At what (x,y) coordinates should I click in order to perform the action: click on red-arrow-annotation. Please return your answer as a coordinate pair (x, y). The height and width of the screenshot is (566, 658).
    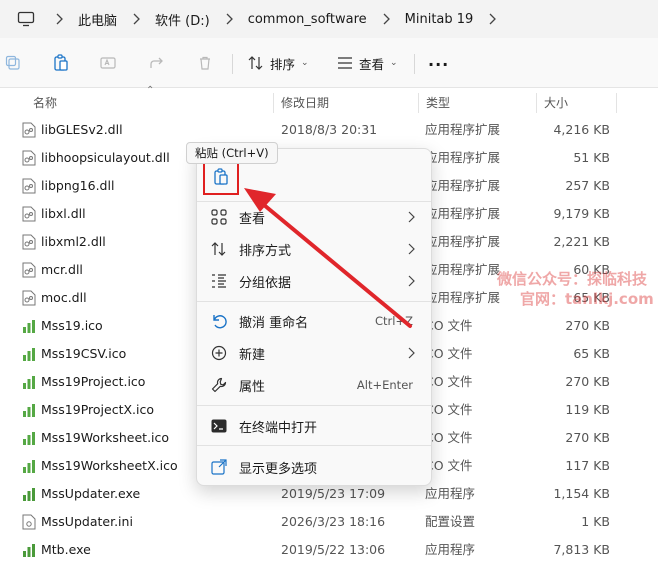
    Looking at the image, I should click on (328, 258).